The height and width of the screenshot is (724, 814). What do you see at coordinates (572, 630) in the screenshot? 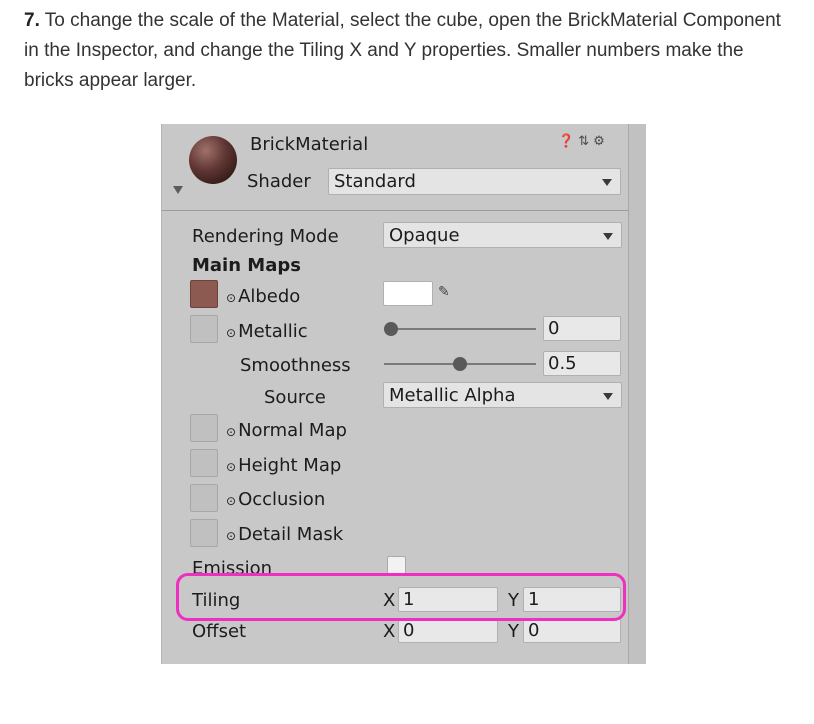
I see `offset-y-field: 0` at bounding box center [572, 630].